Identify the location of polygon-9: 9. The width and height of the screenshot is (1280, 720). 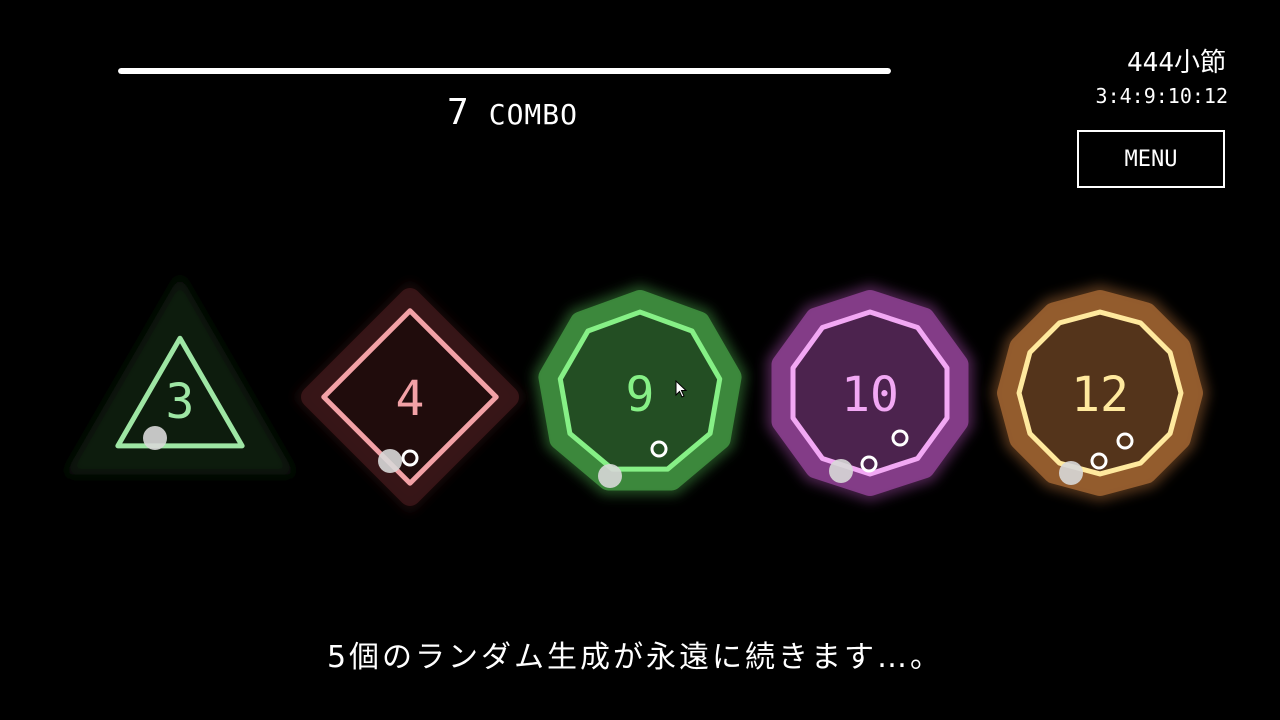
(640, 390).